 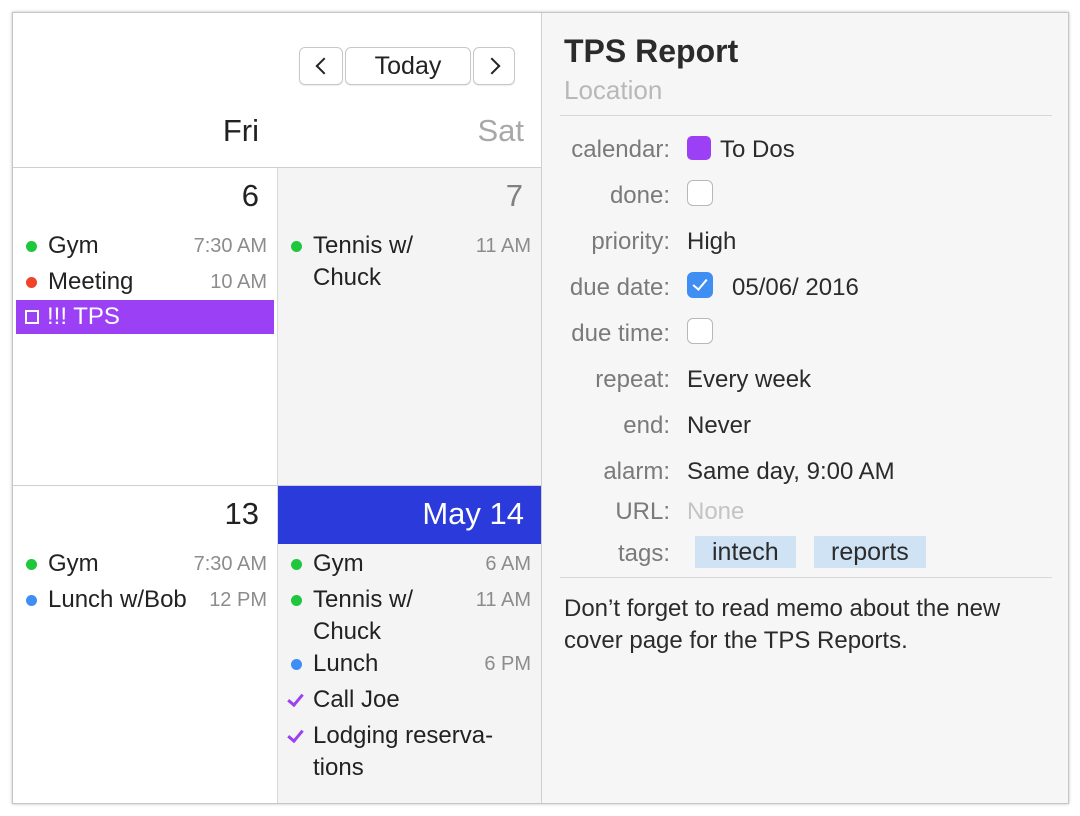 I want to click on event-name: !!! TPS Report, so click(x=83, y=333).